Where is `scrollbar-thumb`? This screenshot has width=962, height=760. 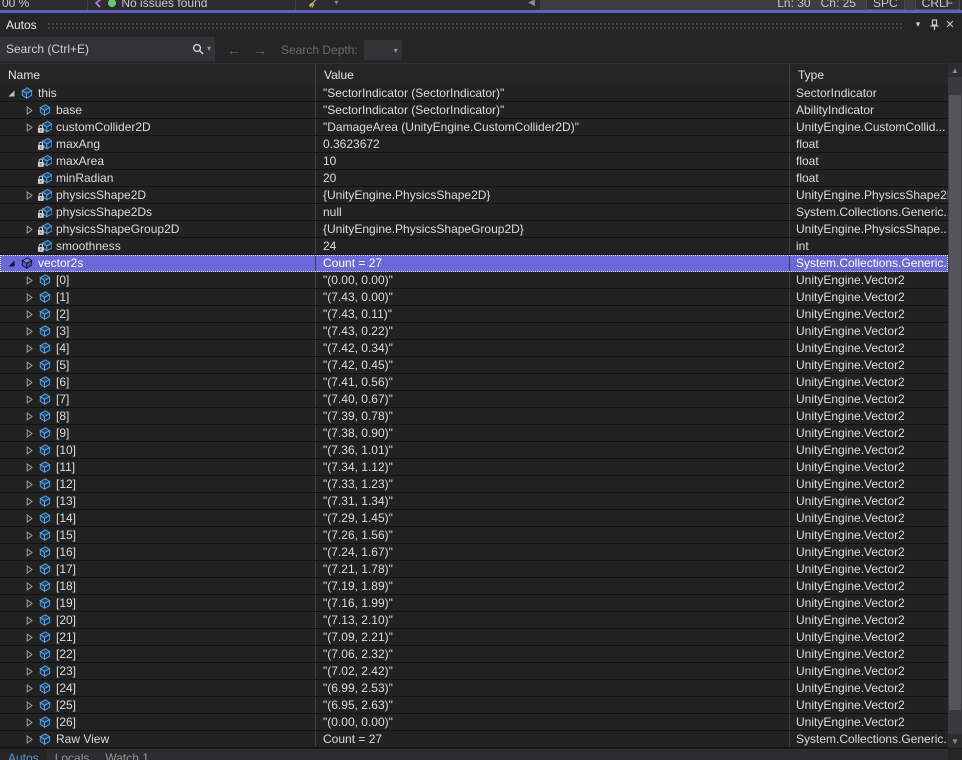 scrollbar-thumb is located at coordinates (955, 402).